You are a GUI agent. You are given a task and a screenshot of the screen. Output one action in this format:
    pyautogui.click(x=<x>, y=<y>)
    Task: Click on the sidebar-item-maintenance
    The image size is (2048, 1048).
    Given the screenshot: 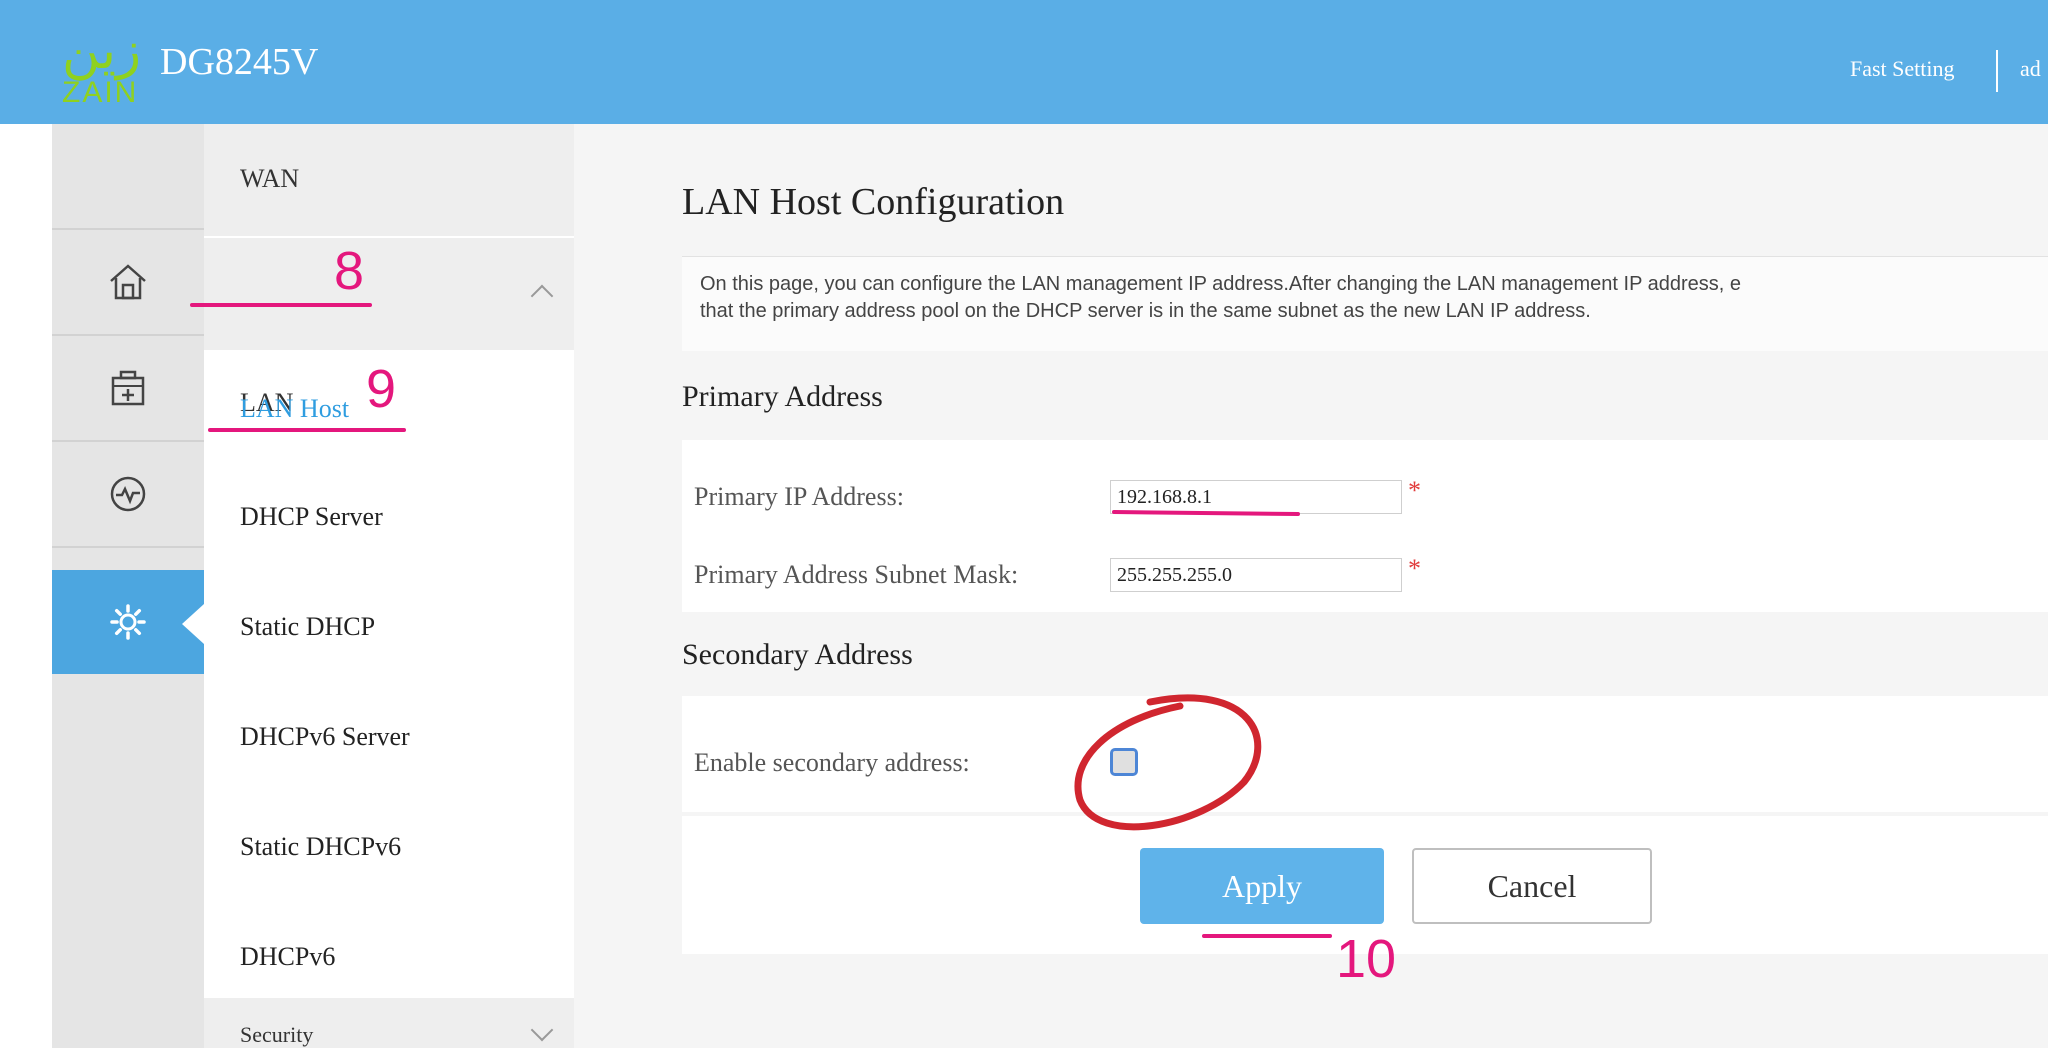 What is the action you would take?
    pyautogui.click(x=128, y=389)
    